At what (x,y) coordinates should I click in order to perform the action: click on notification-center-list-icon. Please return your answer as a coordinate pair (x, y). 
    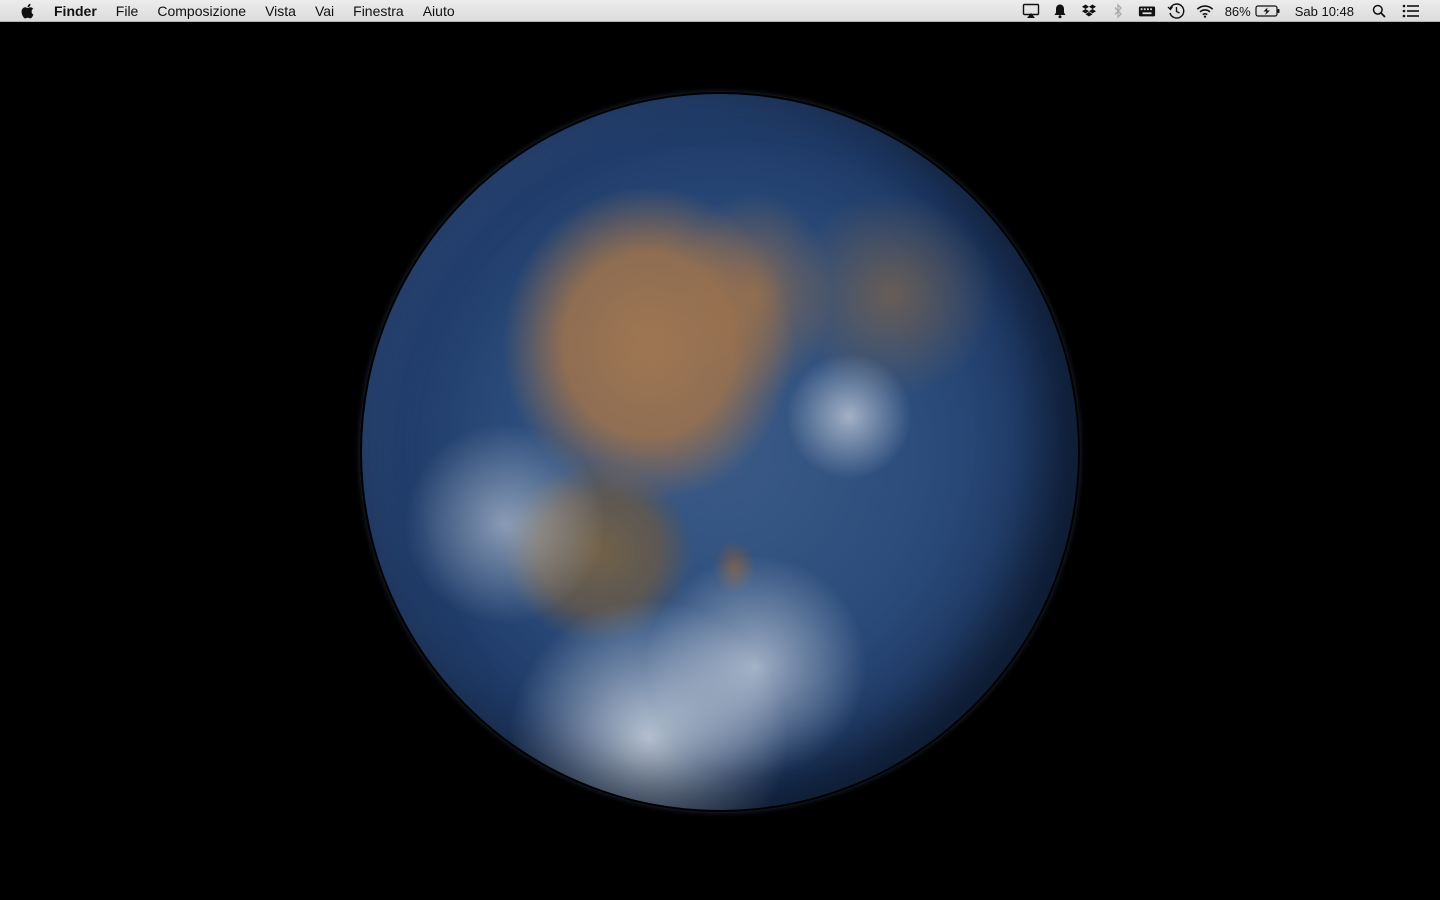
    Looking at the image, I should click on (1411, 11).